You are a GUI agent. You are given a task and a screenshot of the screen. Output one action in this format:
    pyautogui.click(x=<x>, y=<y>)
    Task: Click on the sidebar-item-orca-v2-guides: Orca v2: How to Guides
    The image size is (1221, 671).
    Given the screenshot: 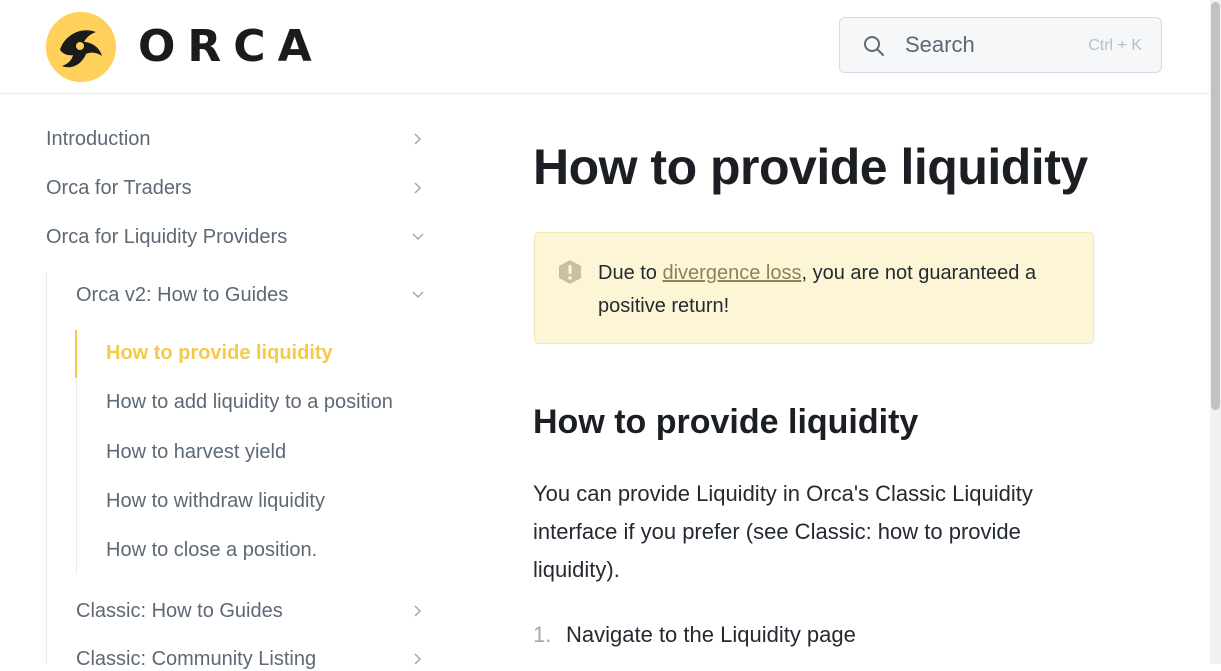 What is the action you would take?
    pyautogui.click(x=251, y=295)
    